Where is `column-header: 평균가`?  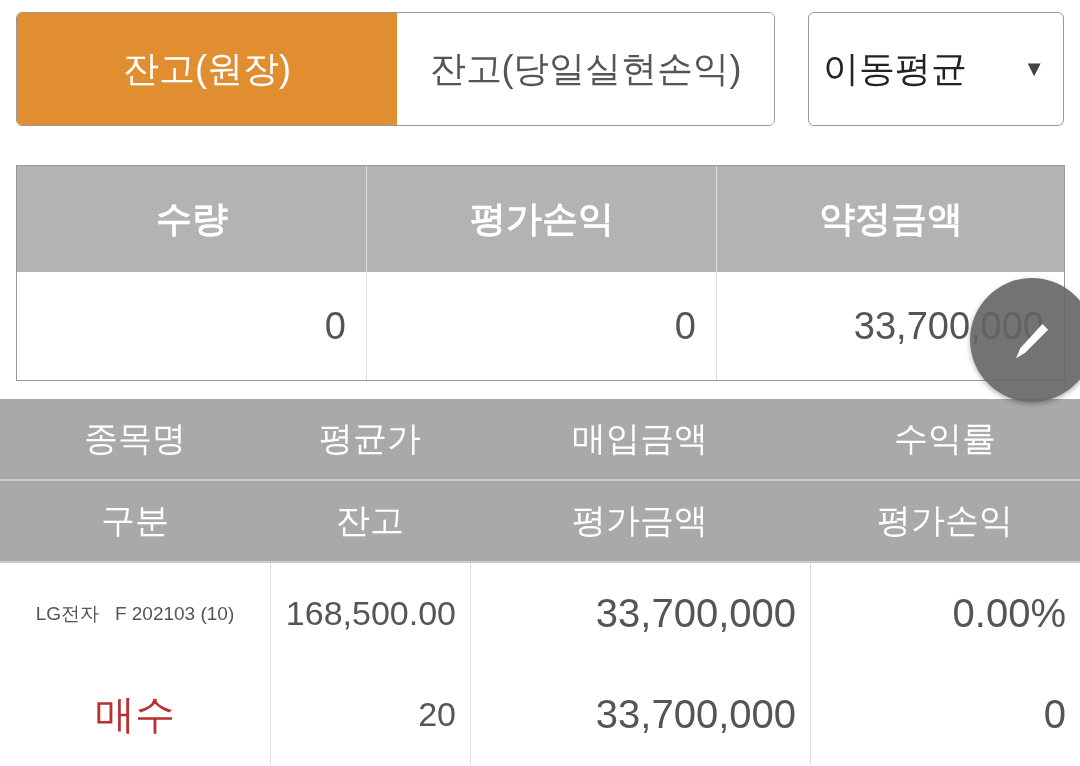 column-header: 평균가 is located at coordinates (370, 438).